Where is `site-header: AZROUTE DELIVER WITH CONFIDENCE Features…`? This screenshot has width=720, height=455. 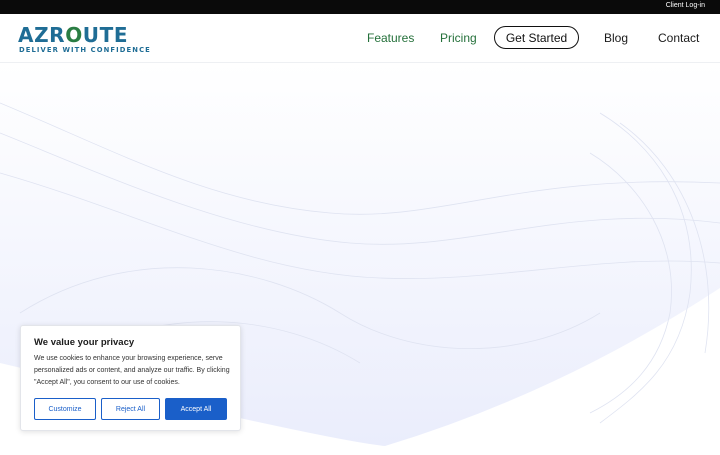
site-header: AZROUTE DELIVER WITH CONFIDENCE Features… is located at coordinates (360, 38).